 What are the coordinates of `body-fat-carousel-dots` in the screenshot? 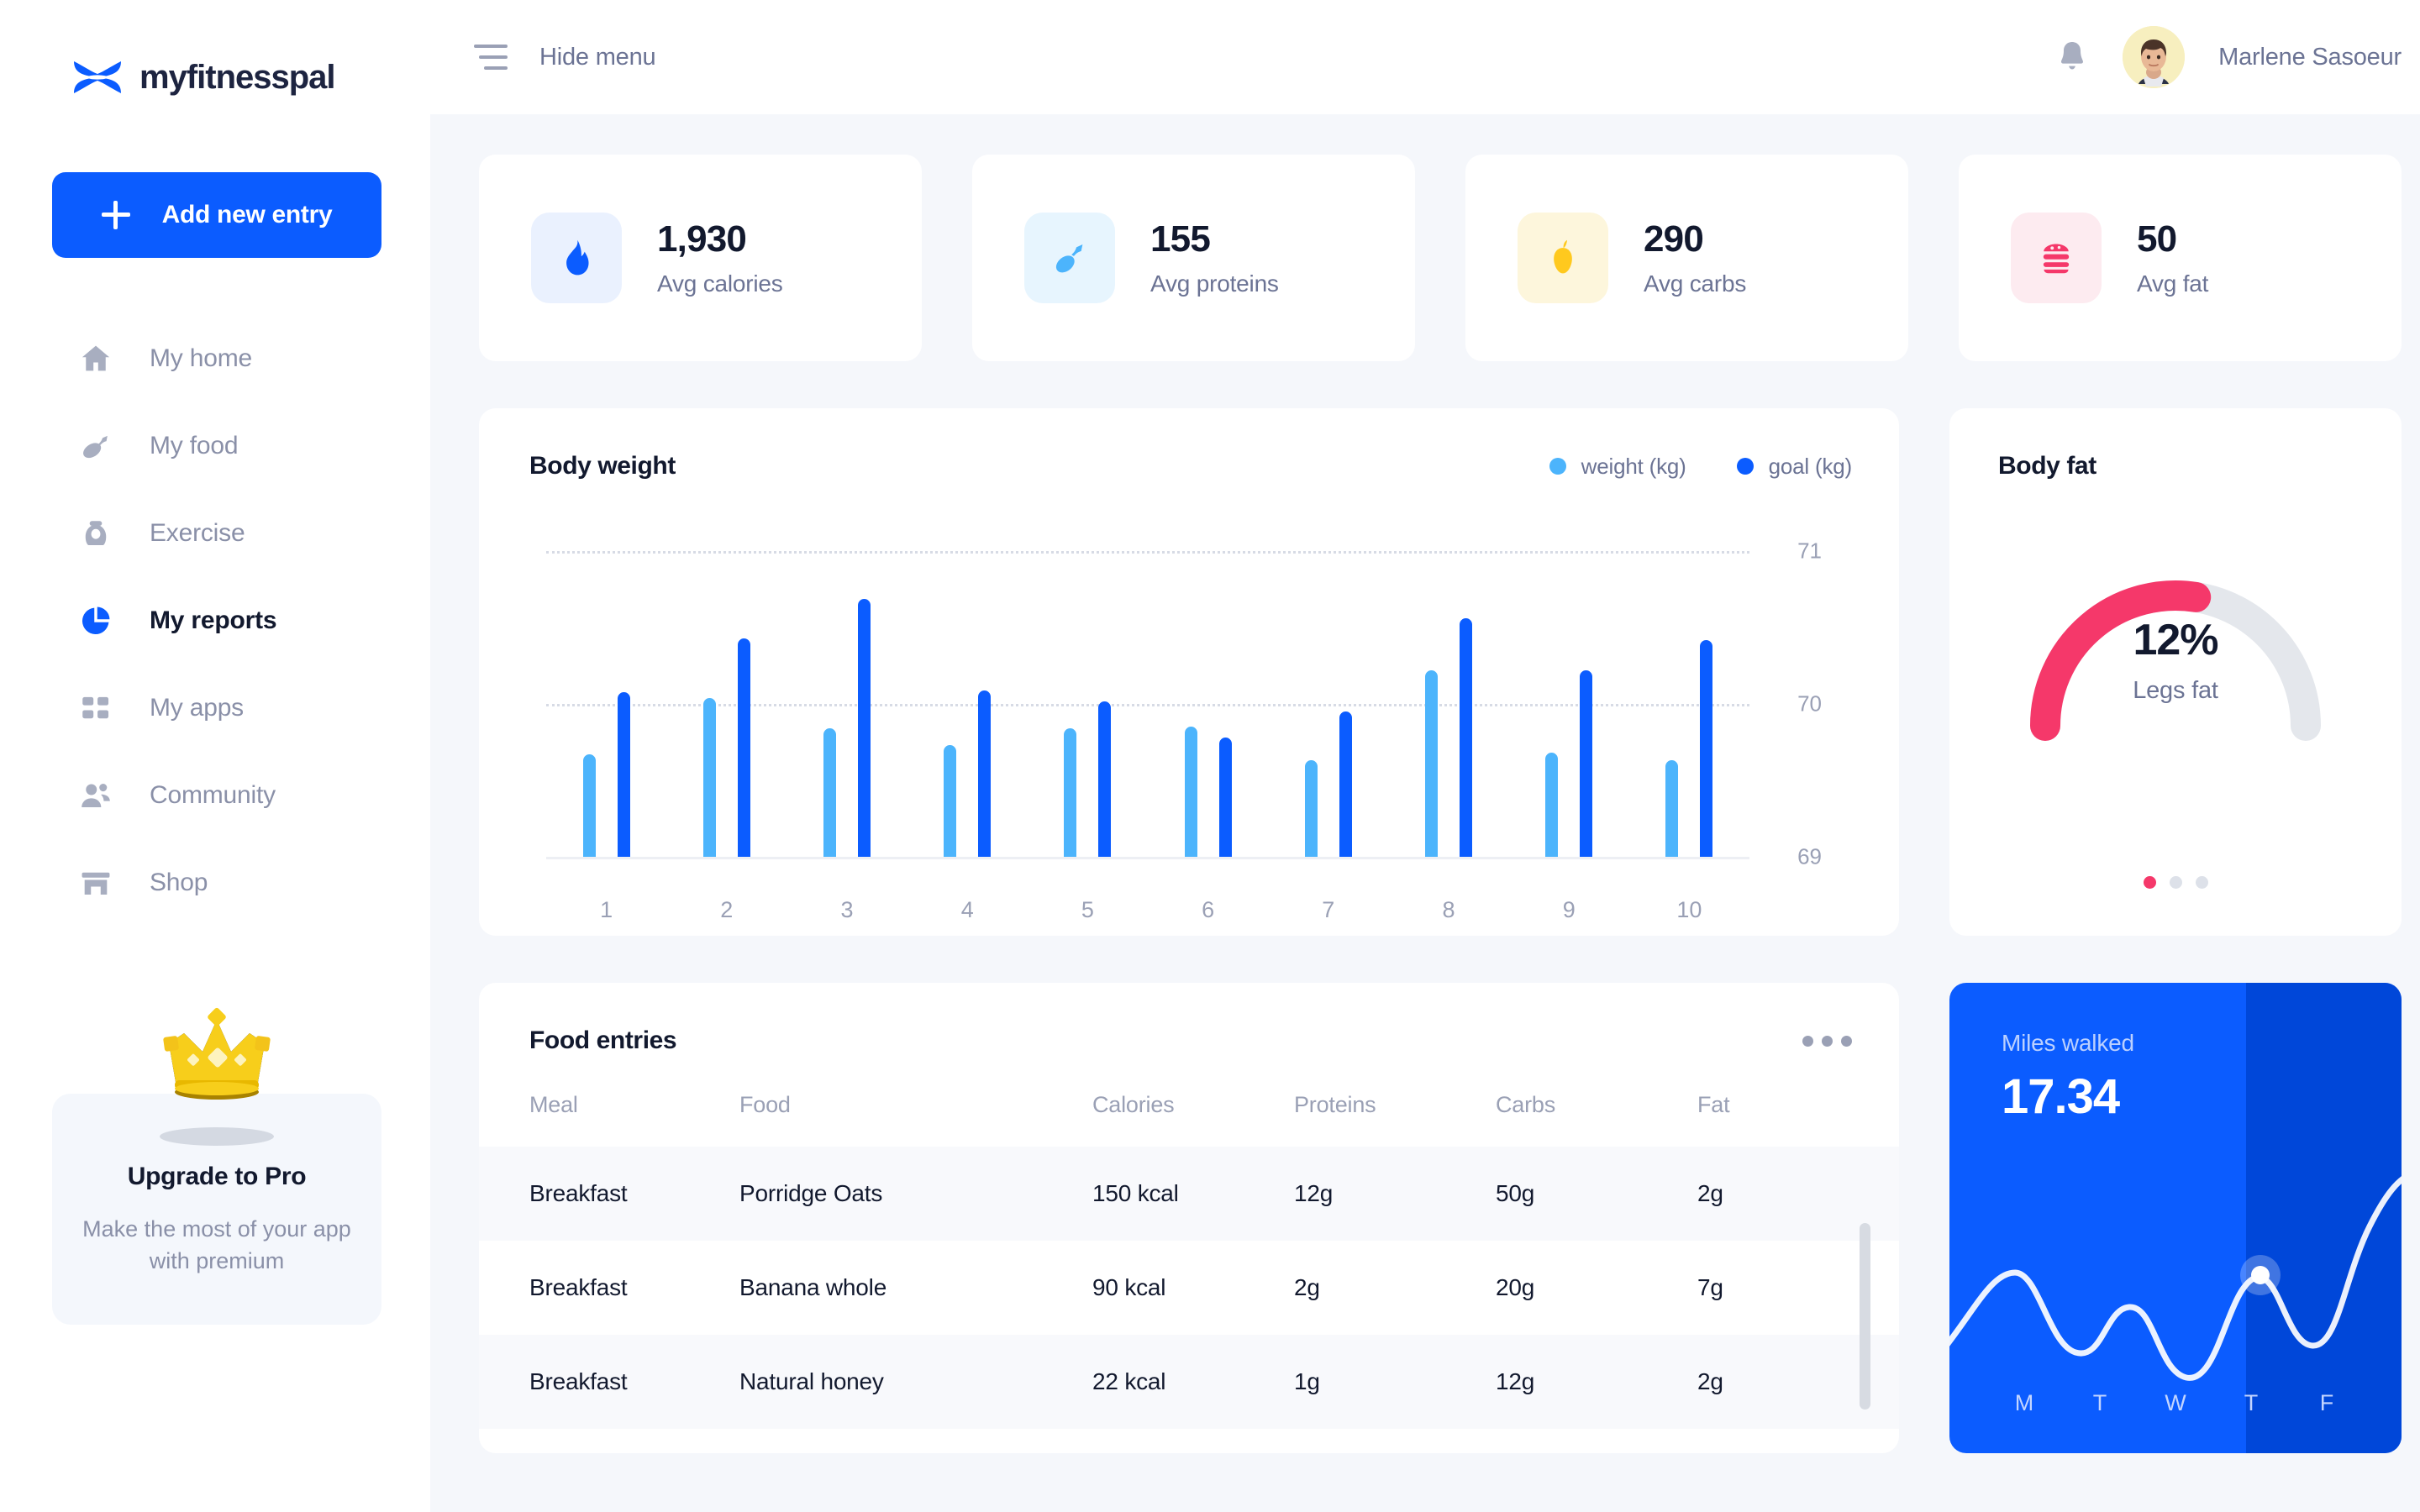 It's located at (2175, 882).